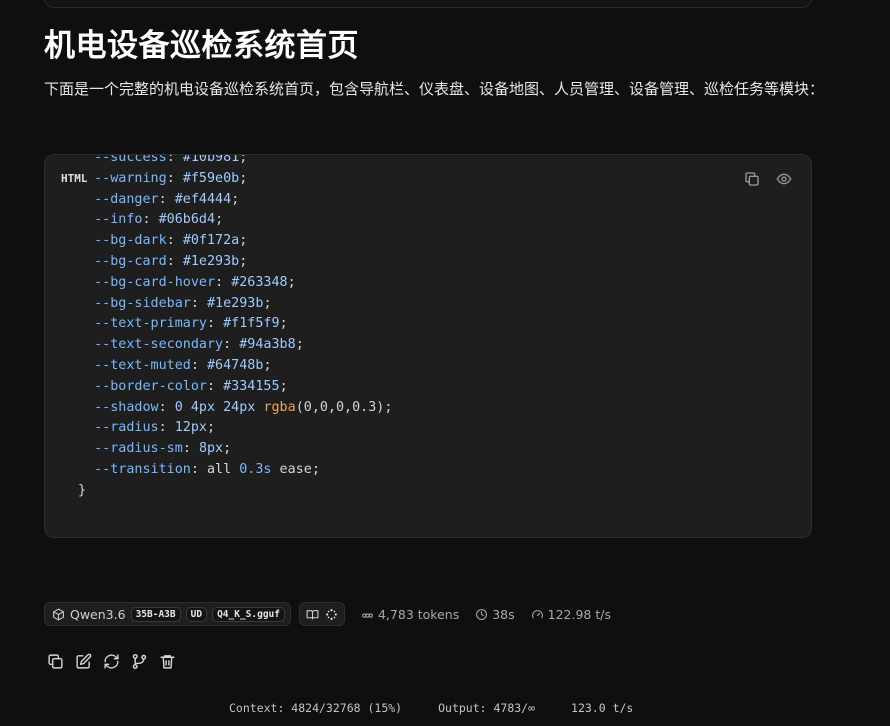  What do you see at coordinates (235, 407) in the screenshot?
I see `code-line: --shadow: 0 4px 24px rgba(0,0,0,0.3);` at bounding box center [235, 407].